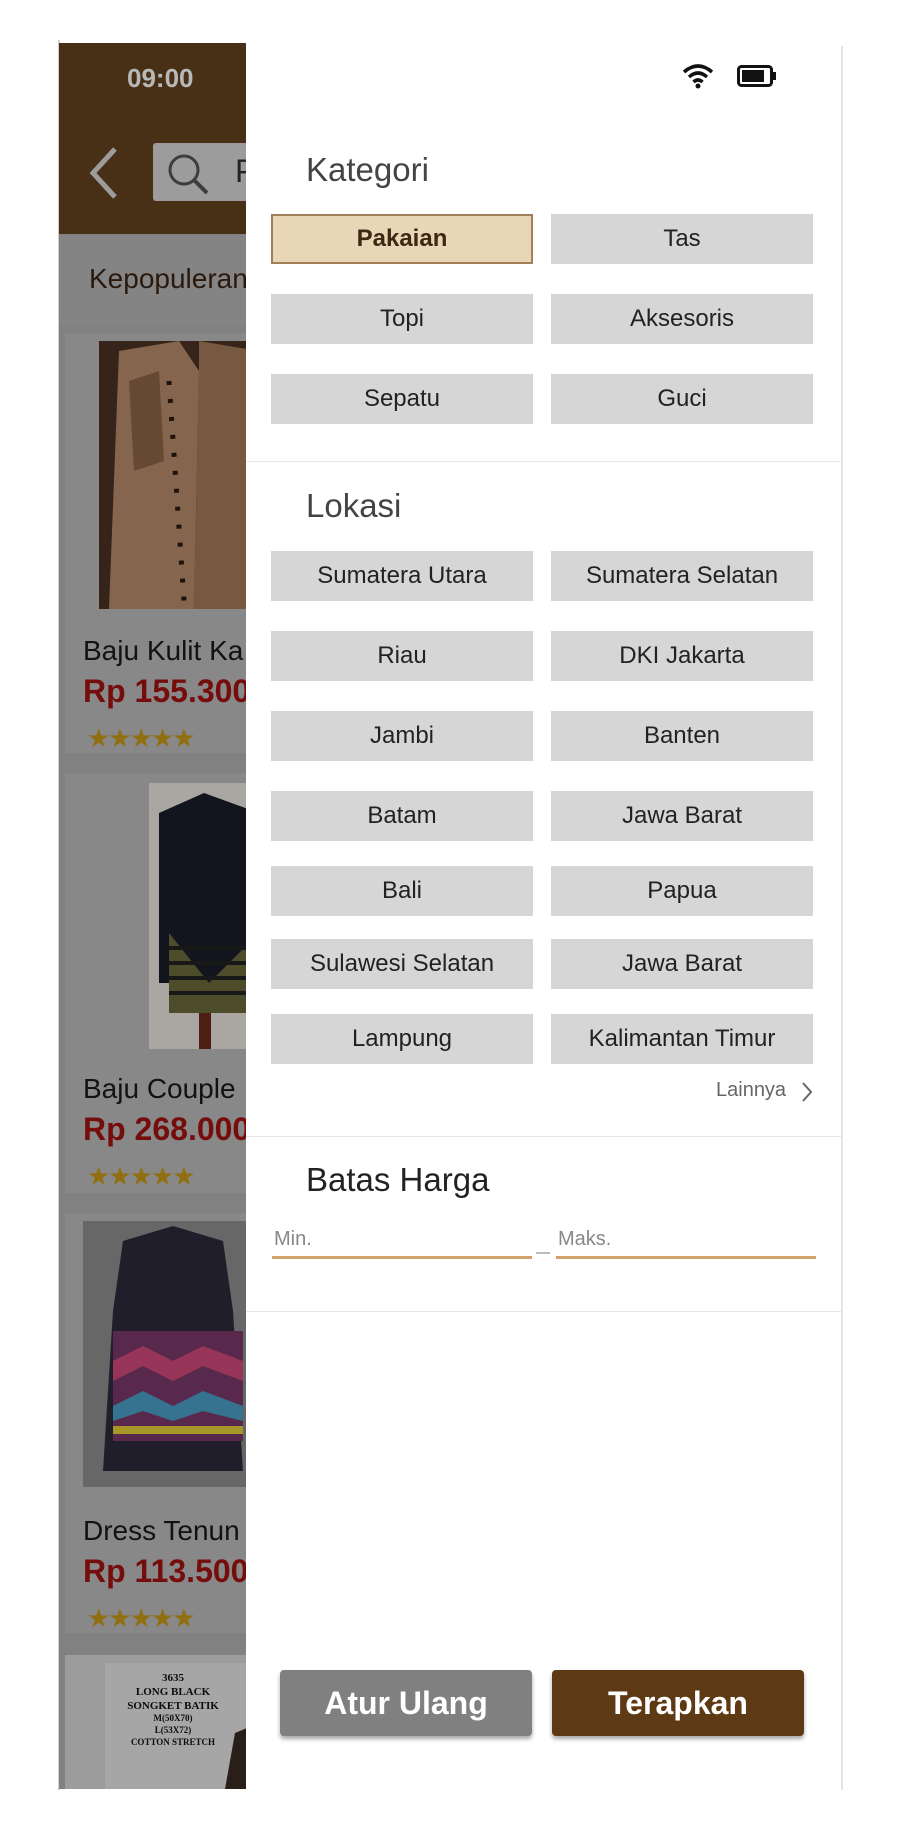  What do you see at coordinates (402, 656) in the screenshot?
I see `location-chip: Riau` at bounding box center [402, 656].